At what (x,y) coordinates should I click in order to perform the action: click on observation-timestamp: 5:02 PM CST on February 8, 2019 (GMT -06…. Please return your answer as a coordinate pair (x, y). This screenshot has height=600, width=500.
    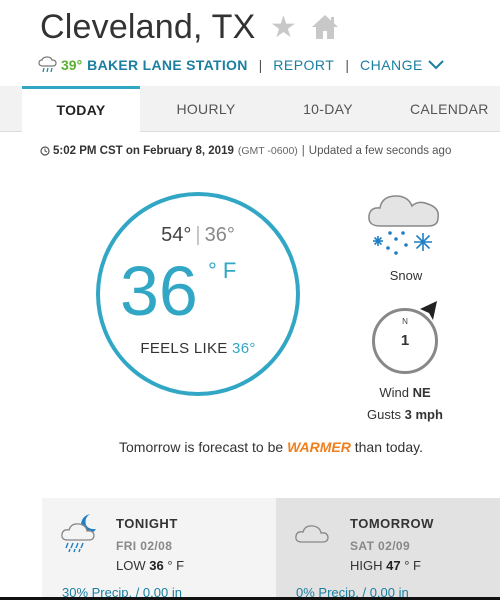
    Looking at the image, I should click on (245, 151).